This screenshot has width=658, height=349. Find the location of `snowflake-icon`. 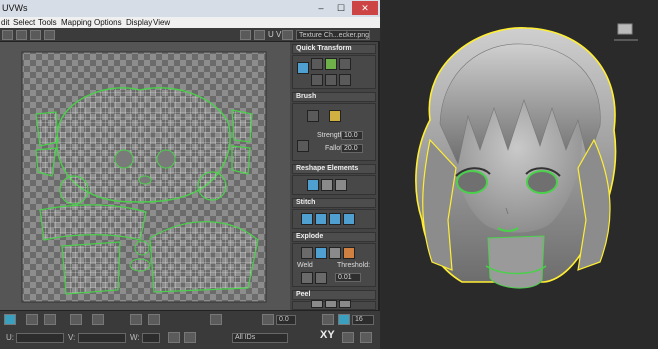

snowflake-icon is located at coordinates (216, 319).